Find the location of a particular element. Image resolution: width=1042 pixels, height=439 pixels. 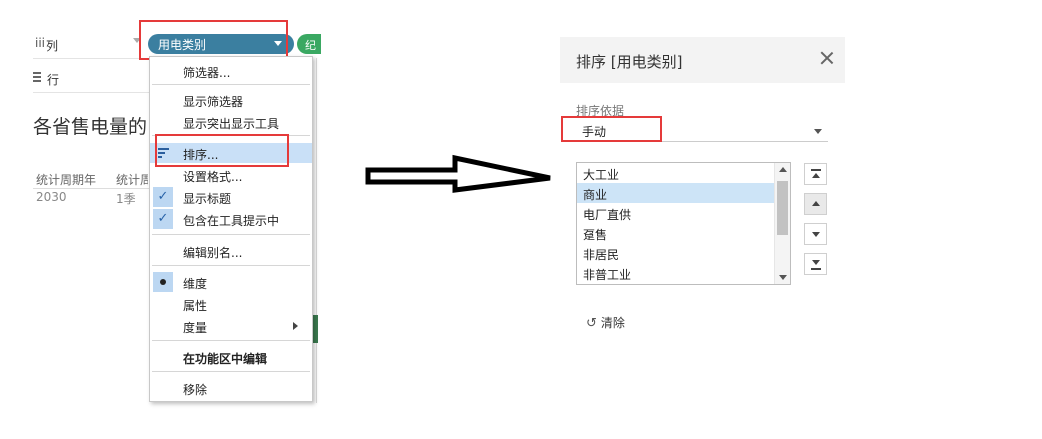

menu-item-show-filter: 显示筛选器 is located at coordinates (231, 100).